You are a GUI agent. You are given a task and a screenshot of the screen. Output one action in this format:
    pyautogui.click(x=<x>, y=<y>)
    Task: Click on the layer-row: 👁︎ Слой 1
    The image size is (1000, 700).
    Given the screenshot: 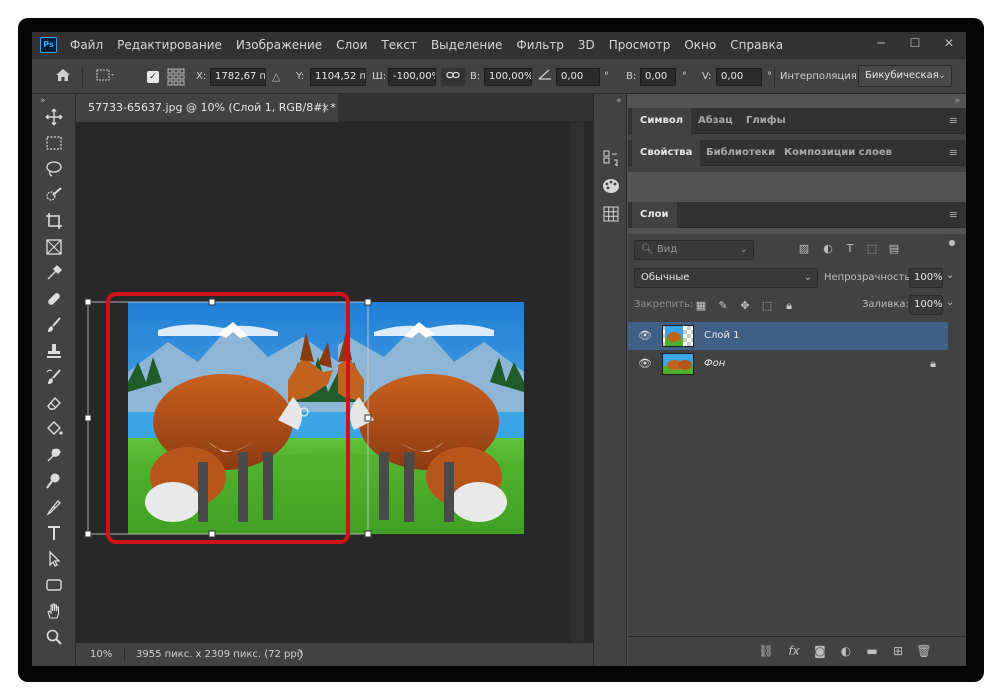 What is the action you would take?
    pyautogui.click(x=788, y=336)
    